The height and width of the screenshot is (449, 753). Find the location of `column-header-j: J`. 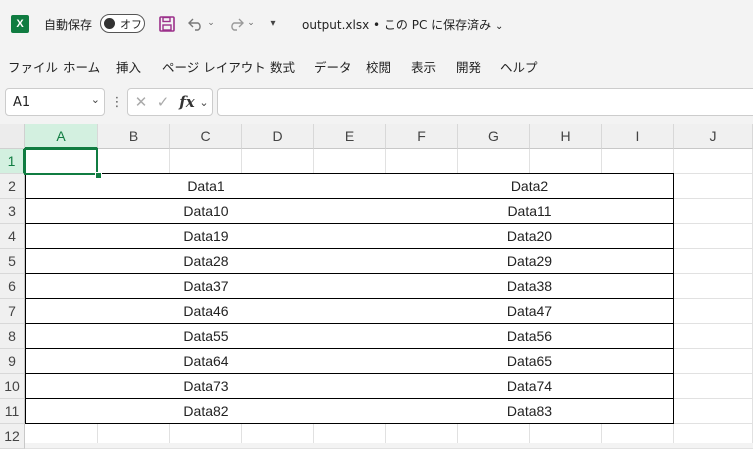

column-header-j: J is located at coordinates (713, 136).